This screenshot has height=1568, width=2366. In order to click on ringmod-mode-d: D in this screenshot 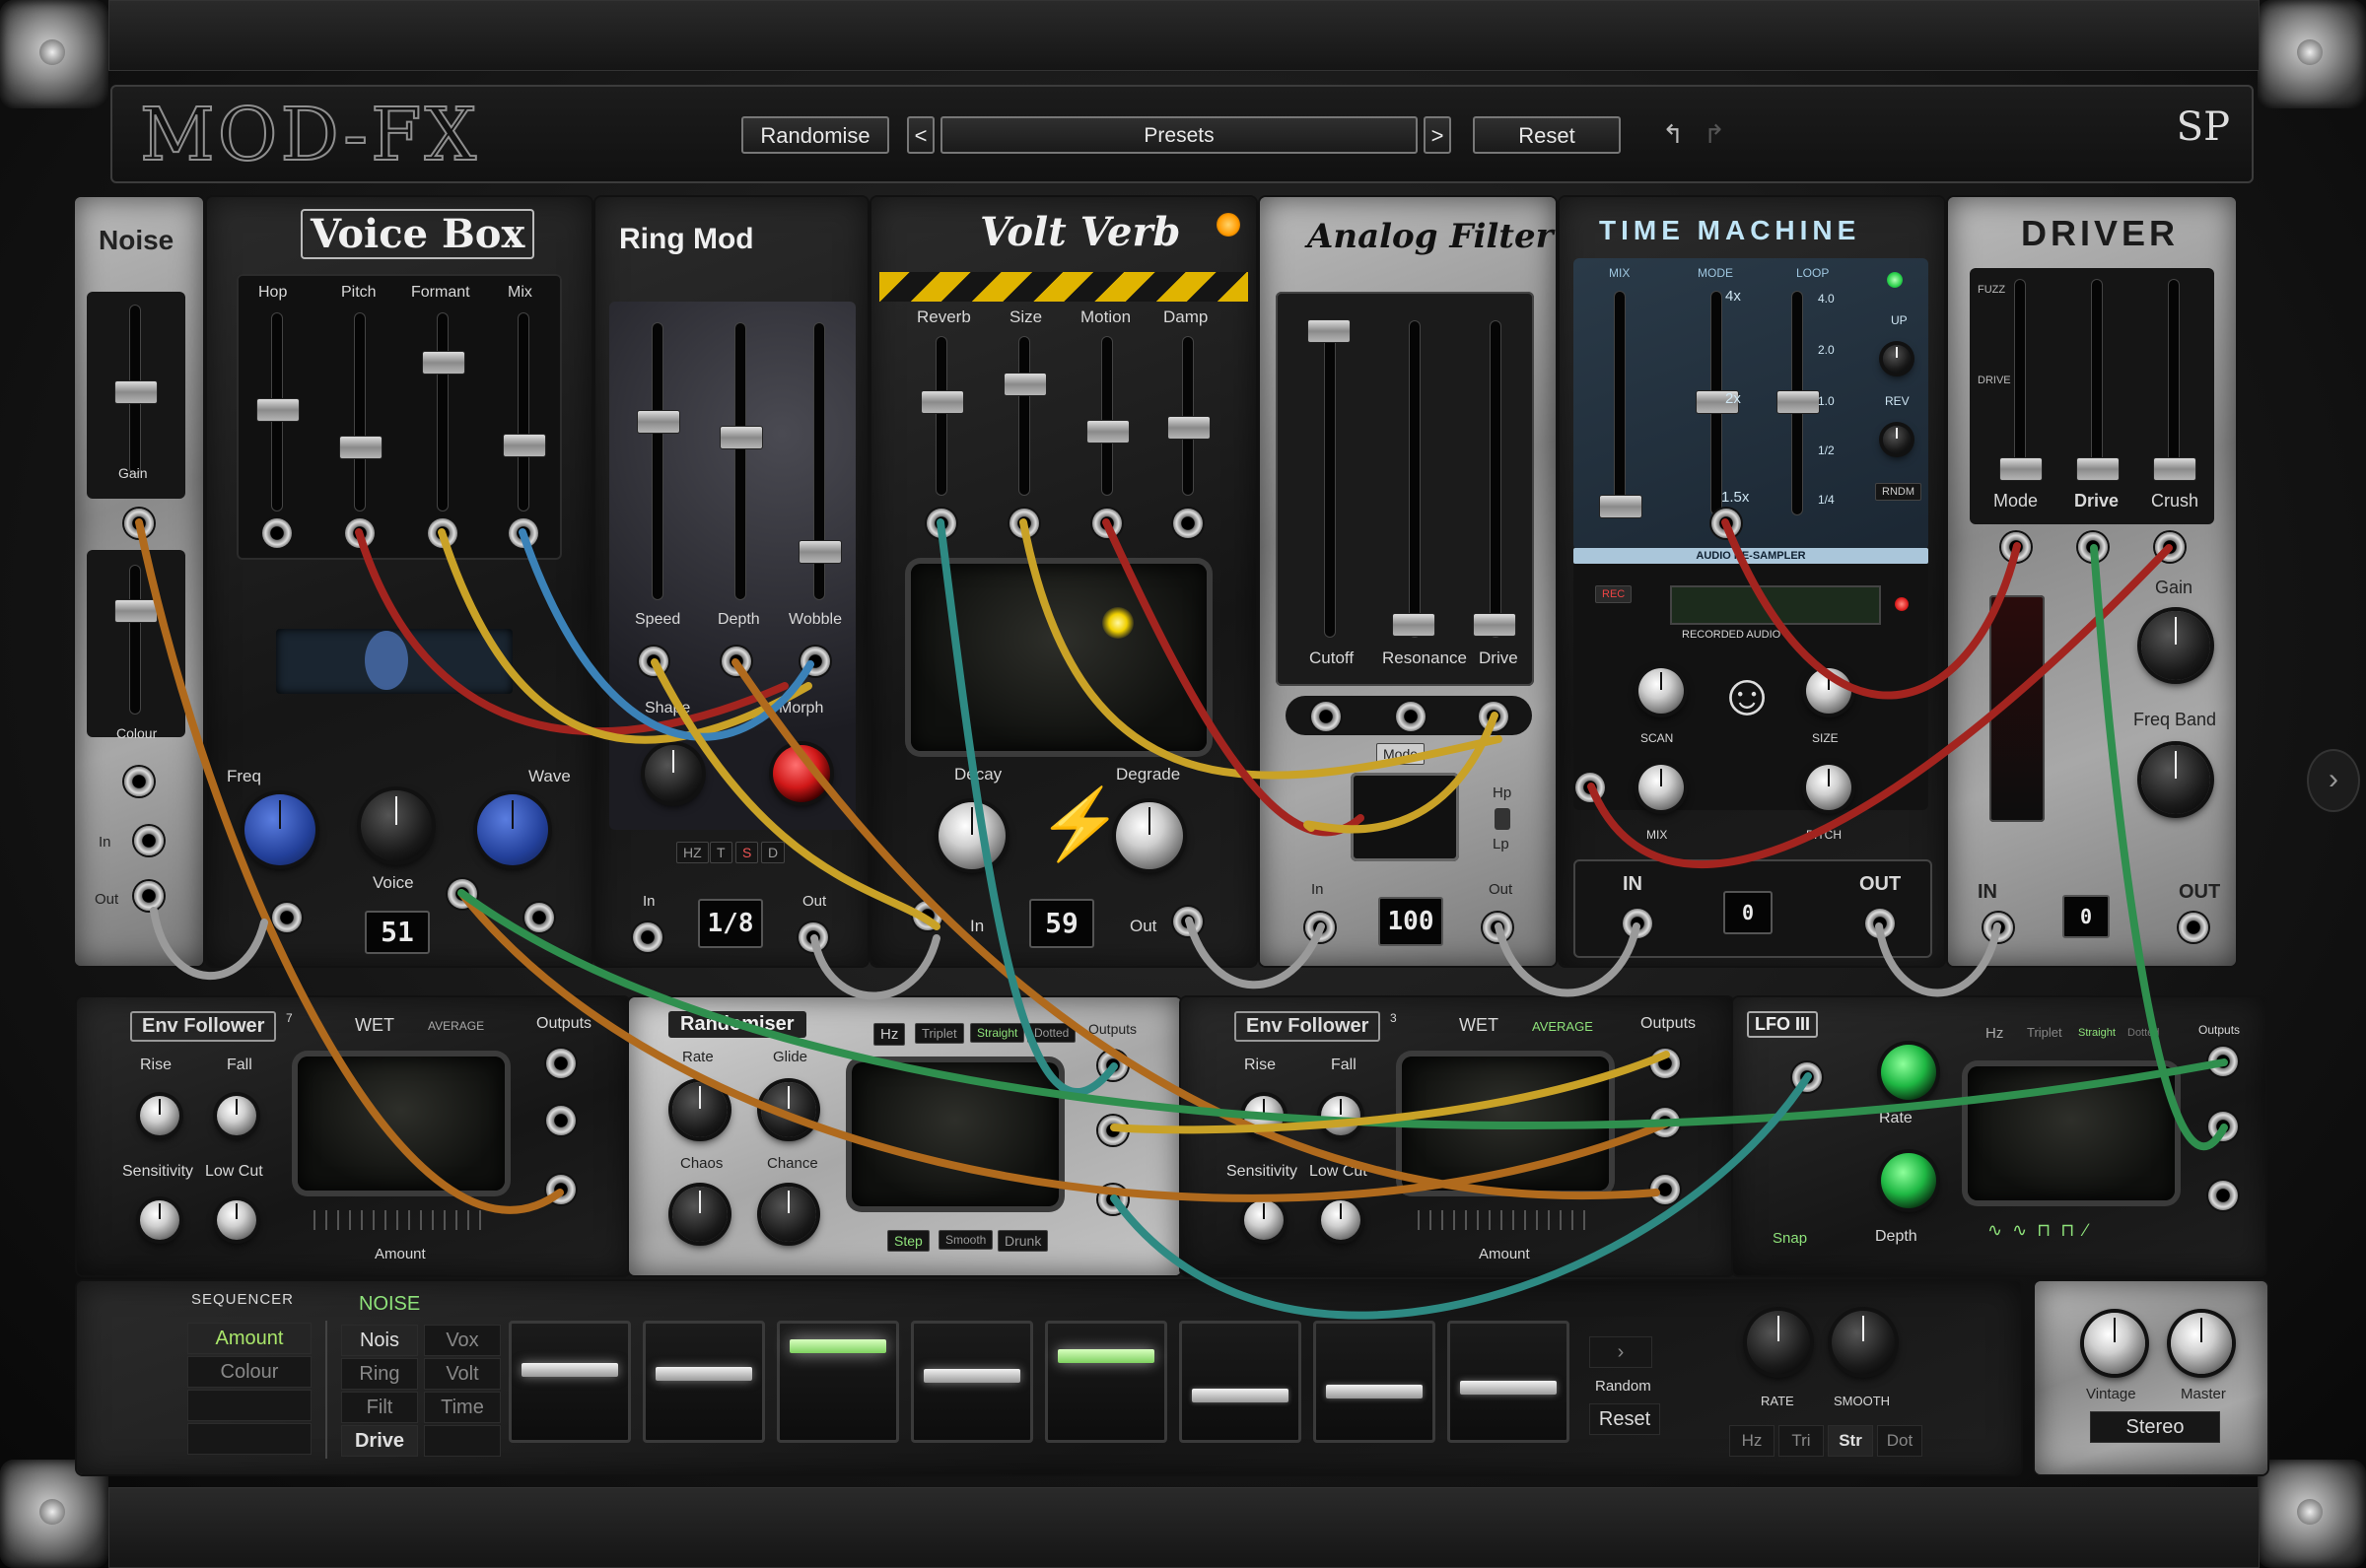, I will do `click(773, 852)`.